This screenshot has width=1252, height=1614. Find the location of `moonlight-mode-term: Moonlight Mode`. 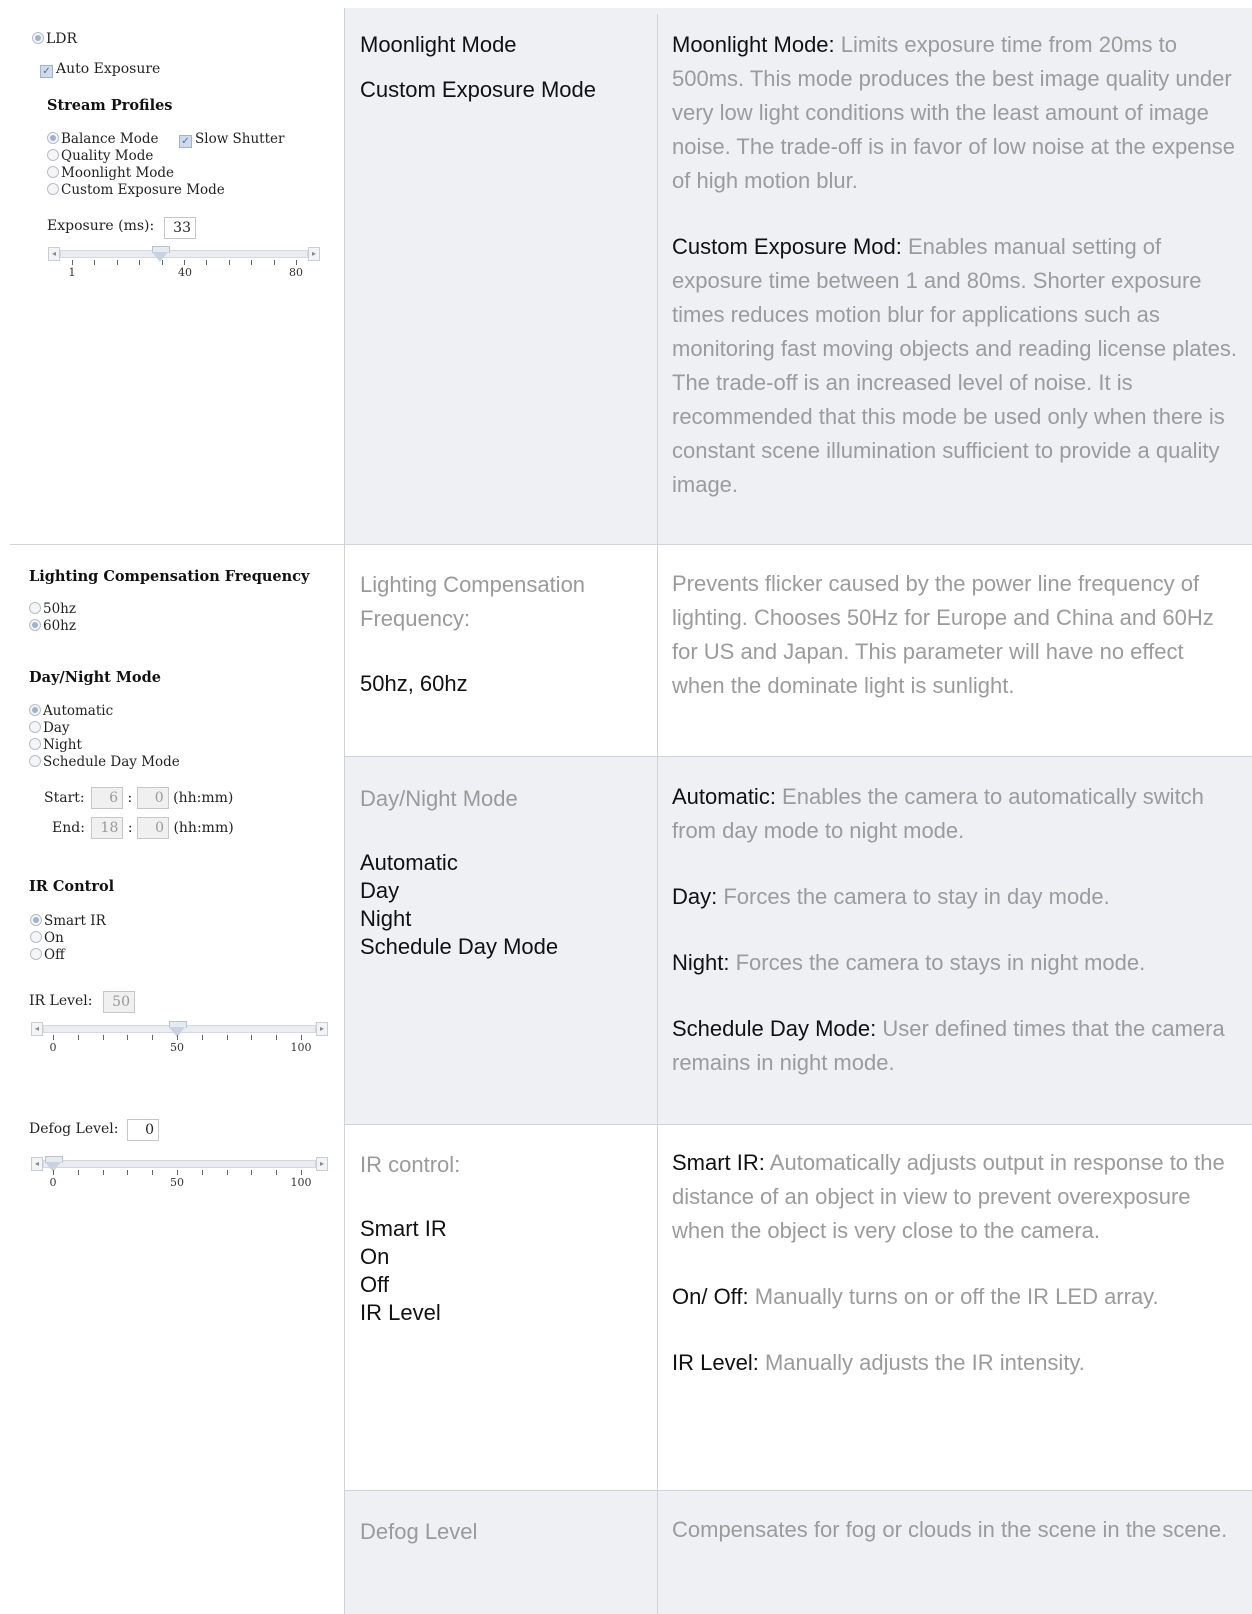

moonlight-mode-term: Moonlight Mode is located at coordinates (438, 44).